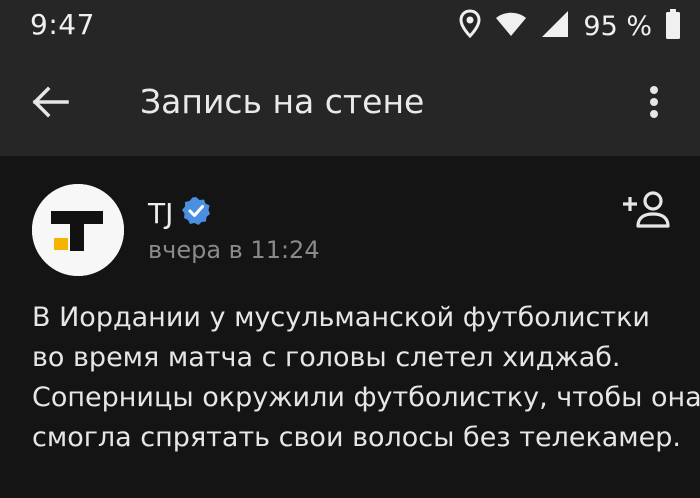 Image resolution: width=700 pixels, height=498 pixels. I want to click on wifi-icon, so click(511, 26).